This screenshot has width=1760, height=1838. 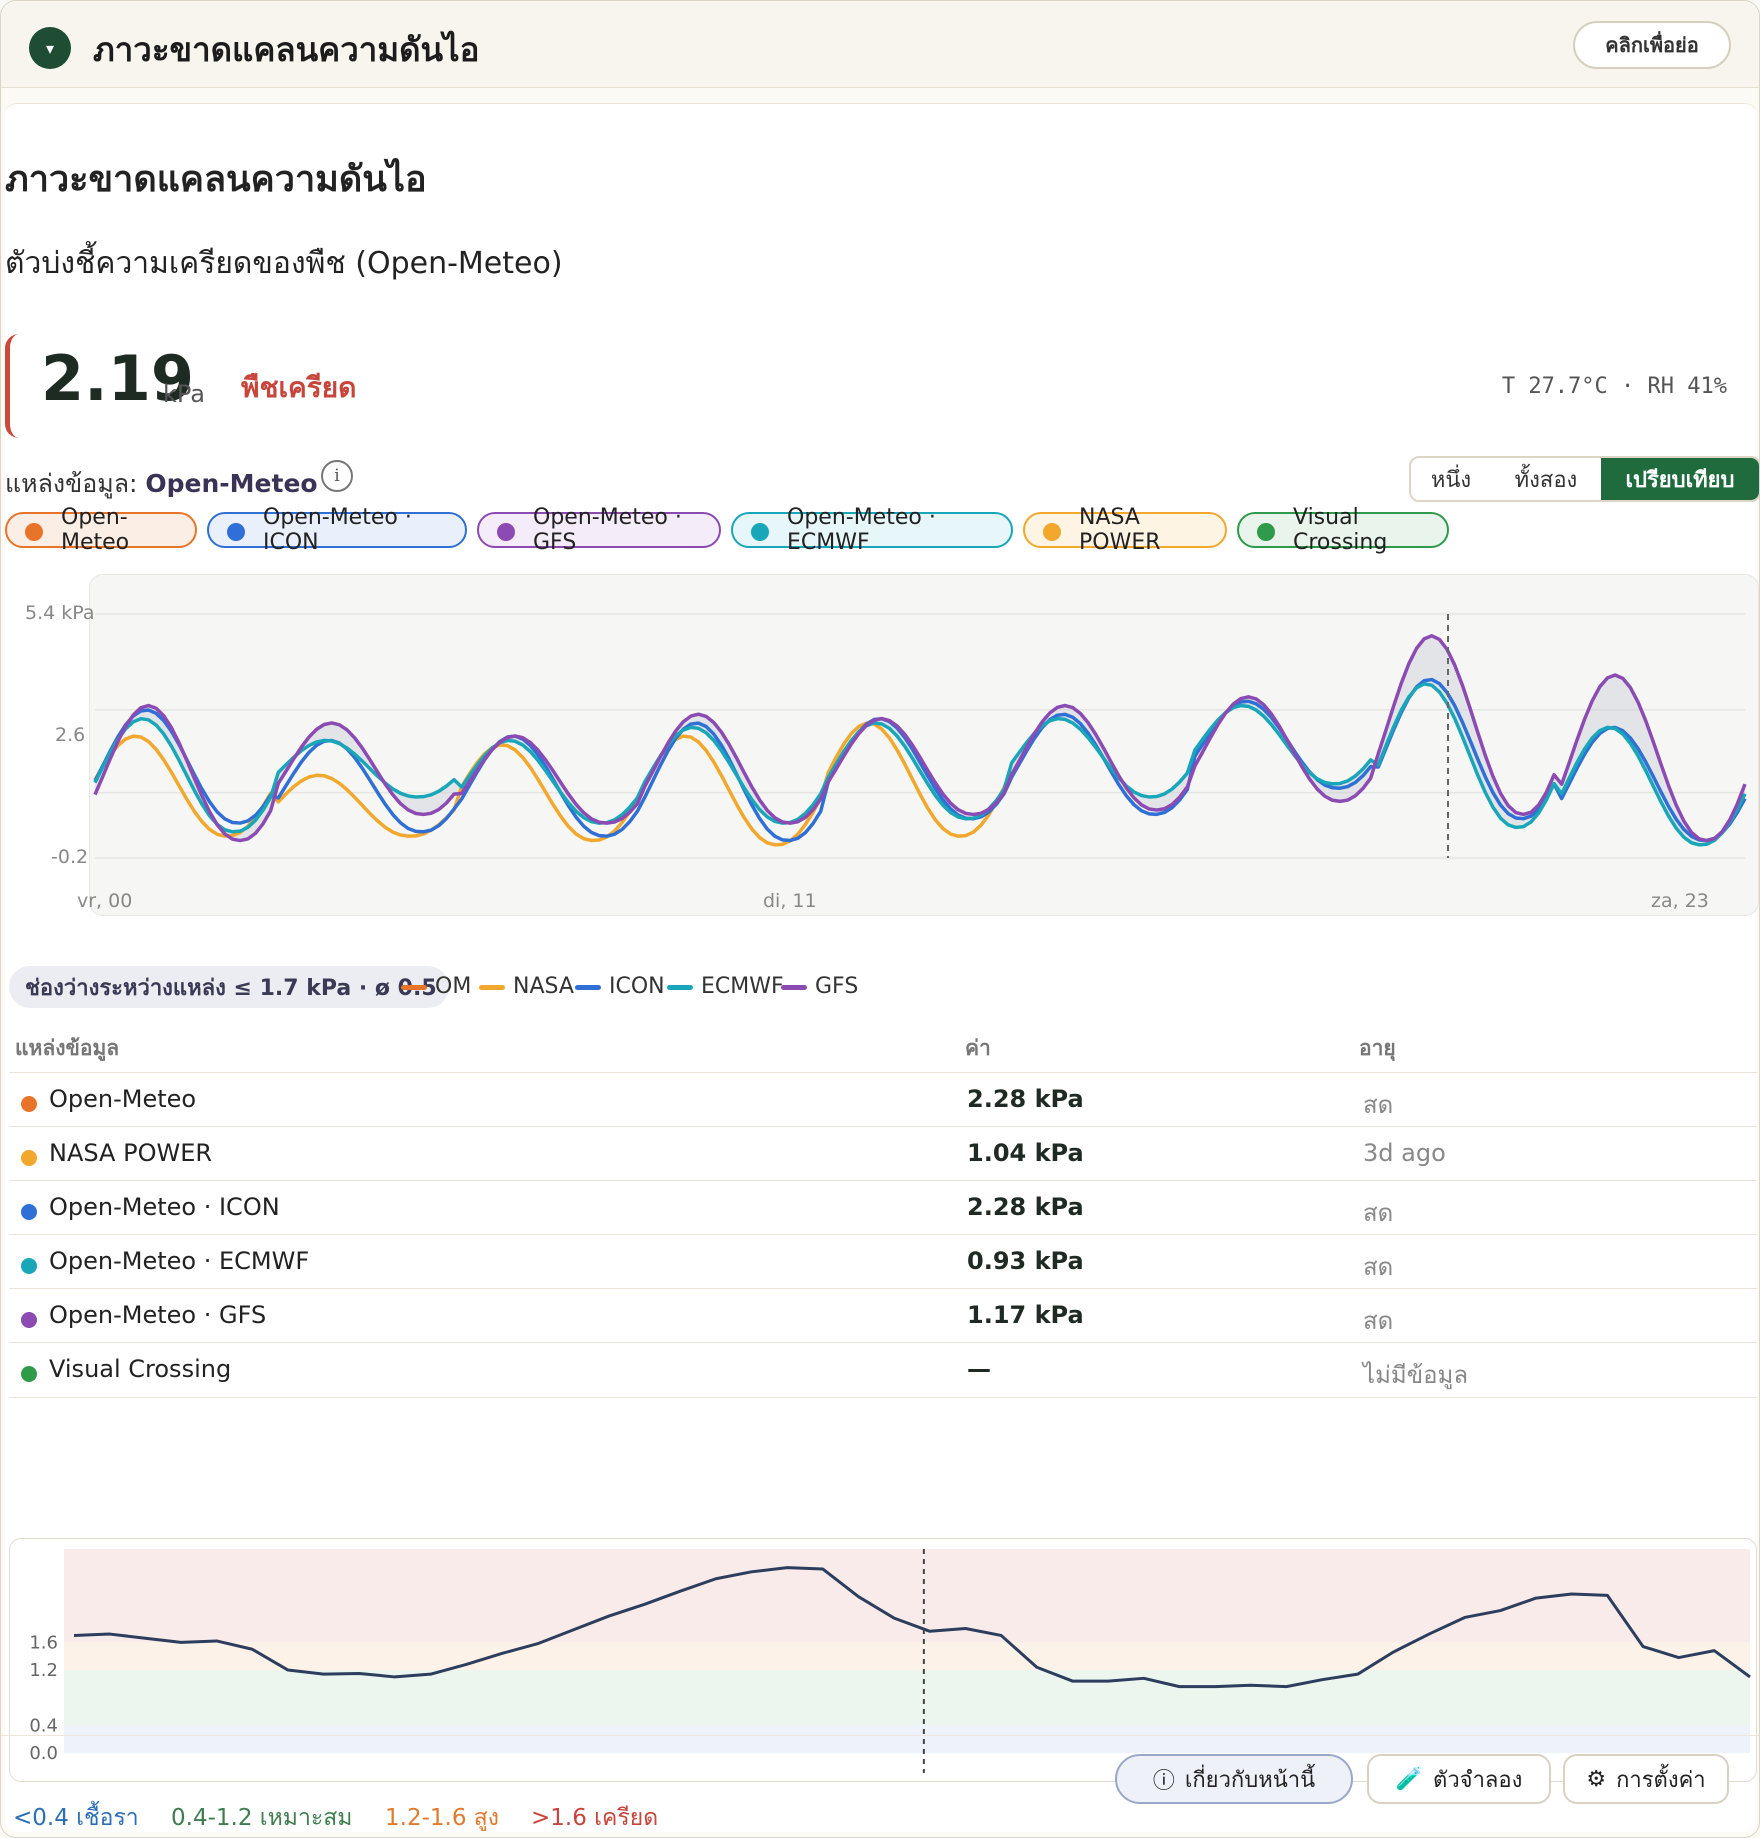 I want to click on panel-title: ภาวะขาดแคลนความดันไอ, so click(x=216, y=179).